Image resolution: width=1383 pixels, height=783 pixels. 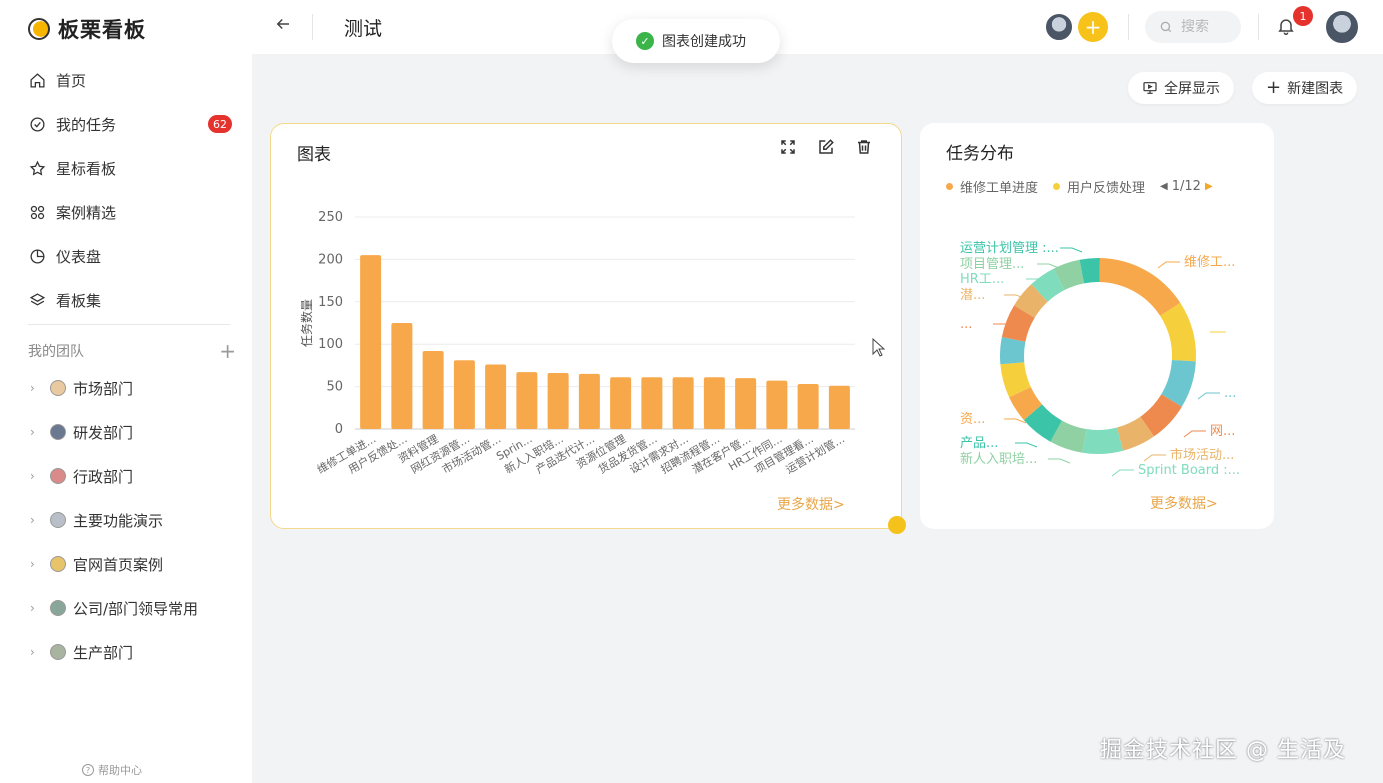 What do you see at coordinates (56, 352) in the screenshot?
I see `team-section-label: 我的团队` at bounding box center [56, 352].